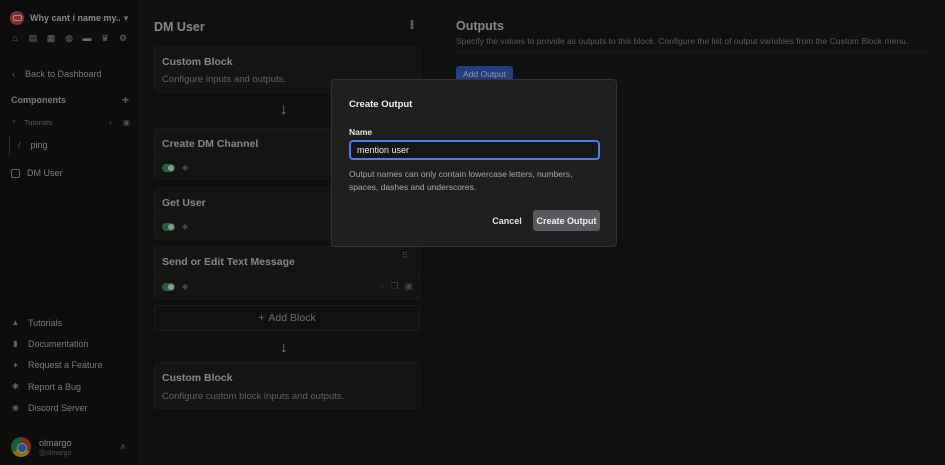 The image size is (945, 465). Describe the element at coordinates (361, 132) in the screenshot. I see `name-field-label: Name` at that location.